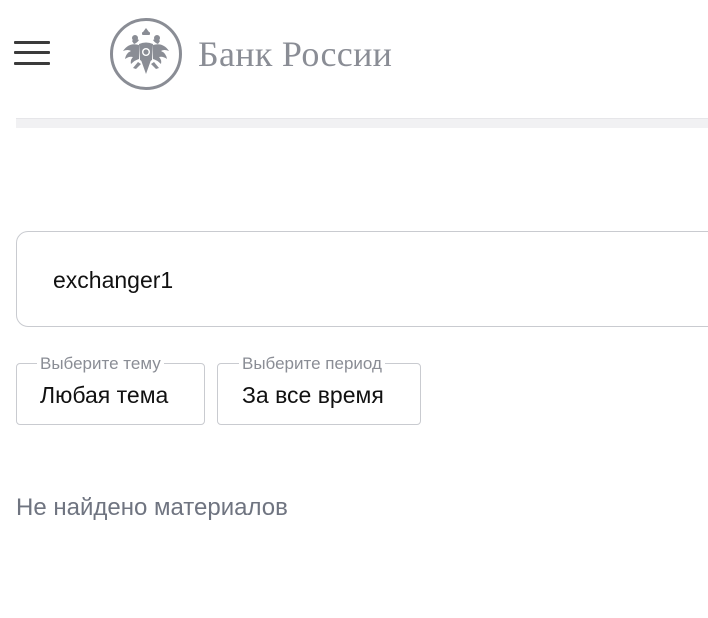 The height and width of the screenshot is (618, 708). I want to click on topic-select: Выберите тему Любая тема, so click(110, 389).